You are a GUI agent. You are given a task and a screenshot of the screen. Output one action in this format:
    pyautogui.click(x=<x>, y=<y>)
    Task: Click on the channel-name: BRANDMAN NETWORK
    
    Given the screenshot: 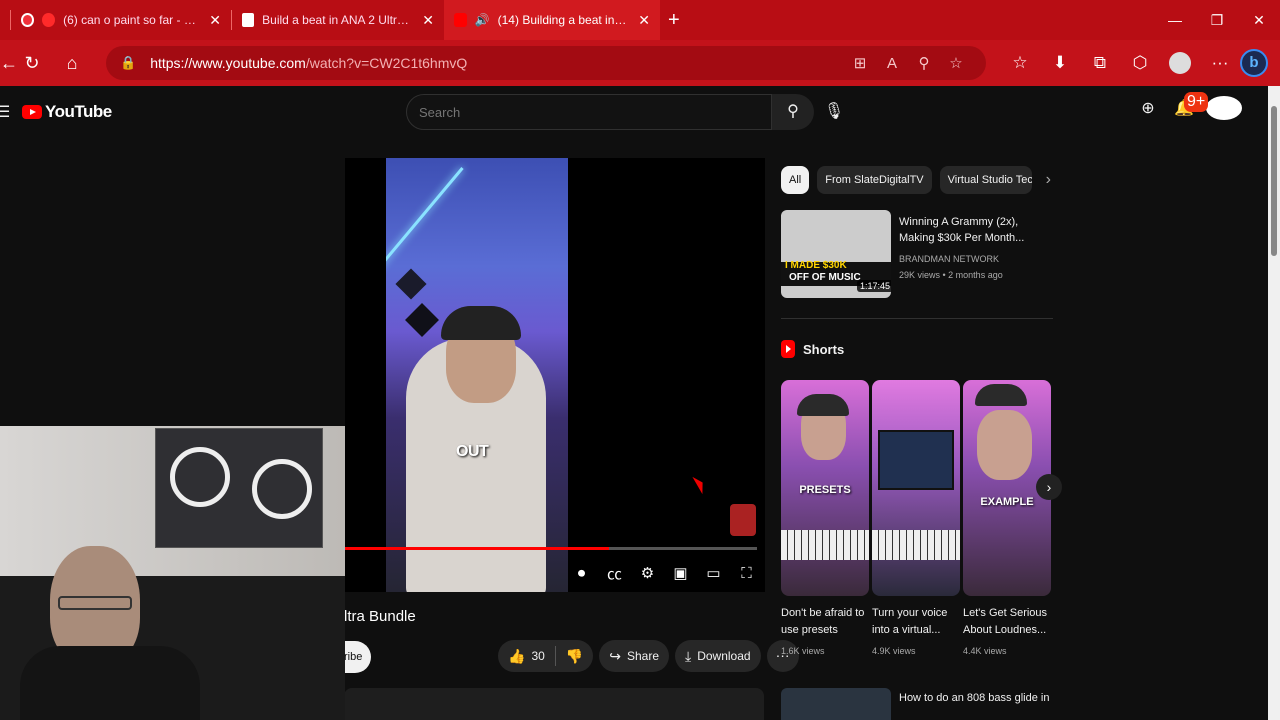 What is the action you would take?
    pyautogui.click(x=949, y=259)
    